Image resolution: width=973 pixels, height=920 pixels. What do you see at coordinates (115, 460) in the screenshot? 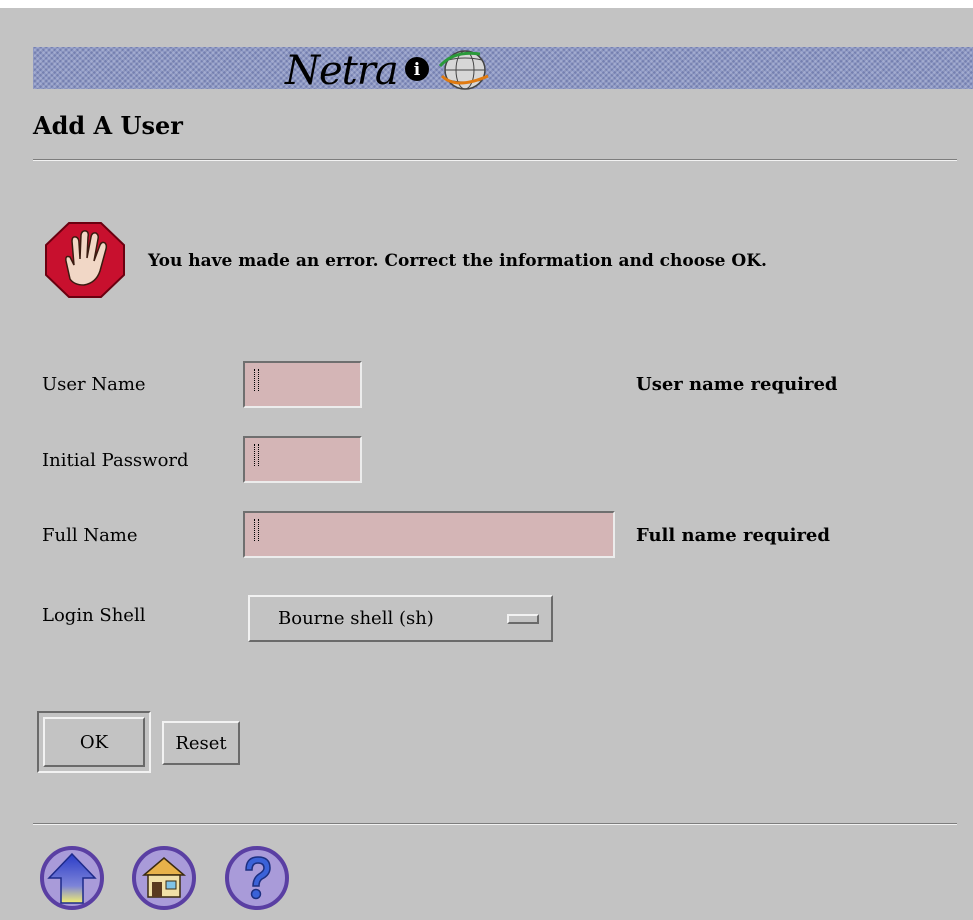
I see `initial-password-label: Initial Password` at bounding box center [115, 460].